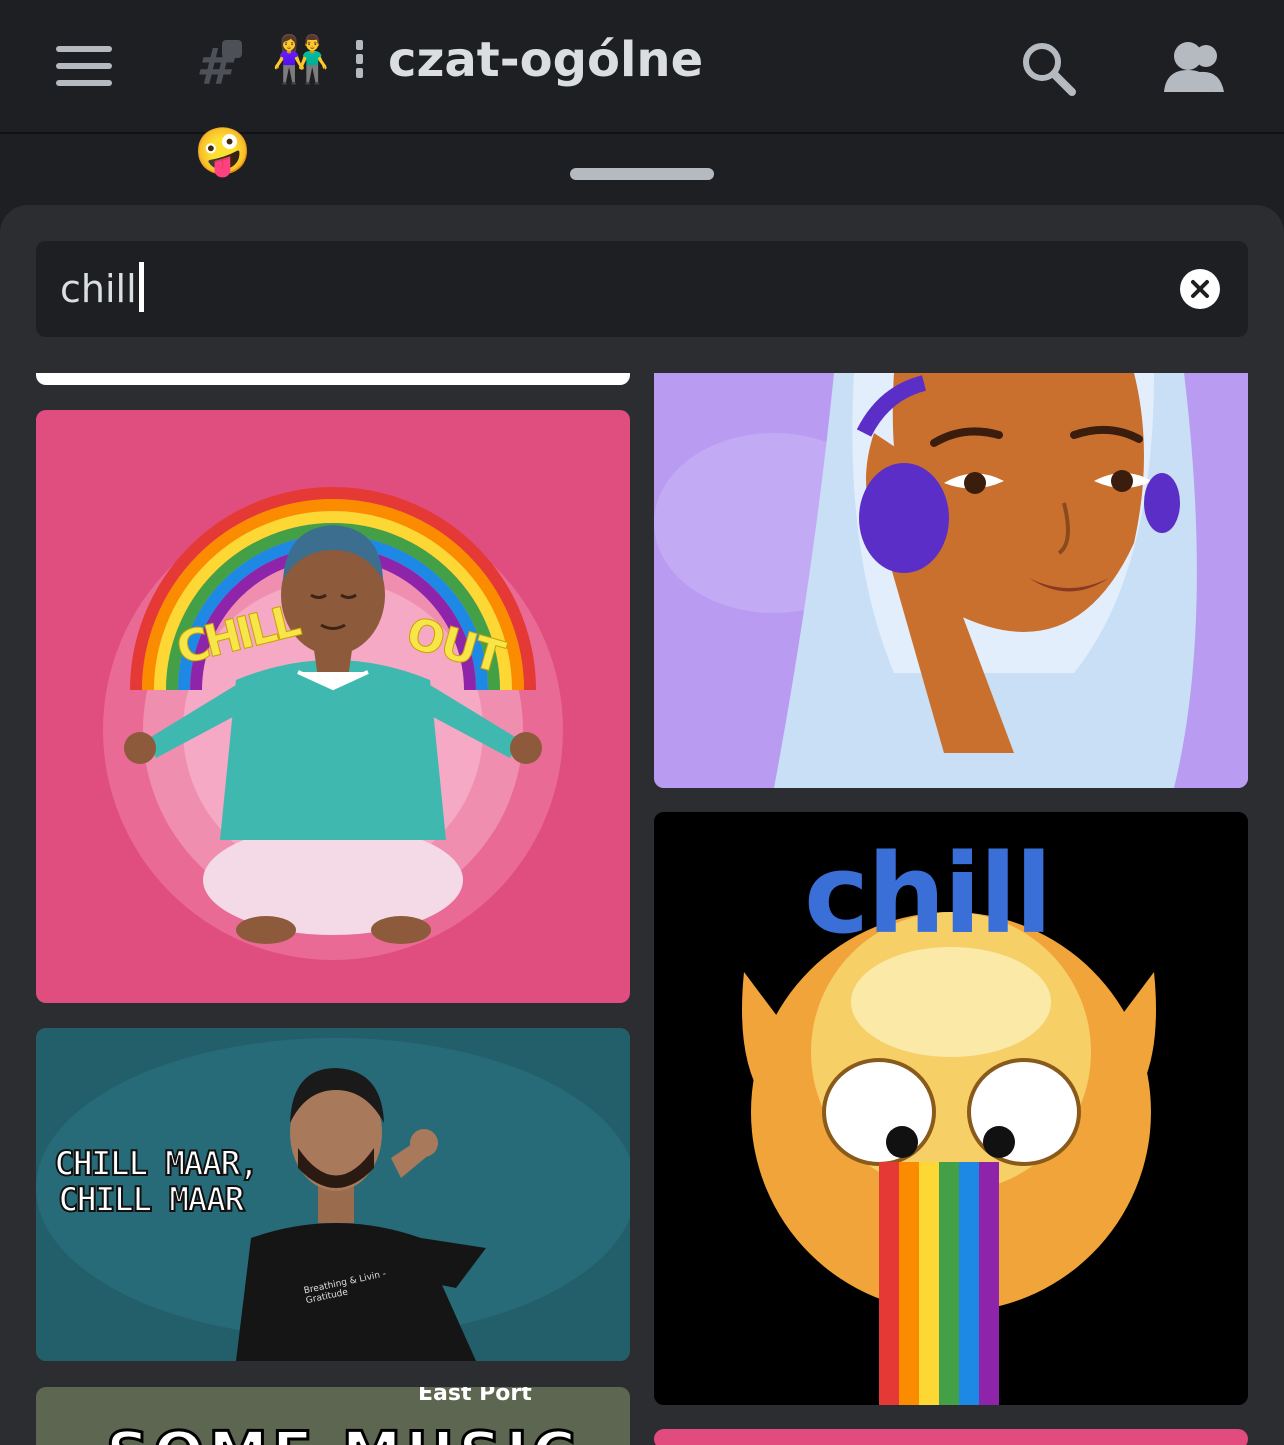 The image size is (1284, 1445). I want to click on map-place-label: East Port, so click(475, 1396).